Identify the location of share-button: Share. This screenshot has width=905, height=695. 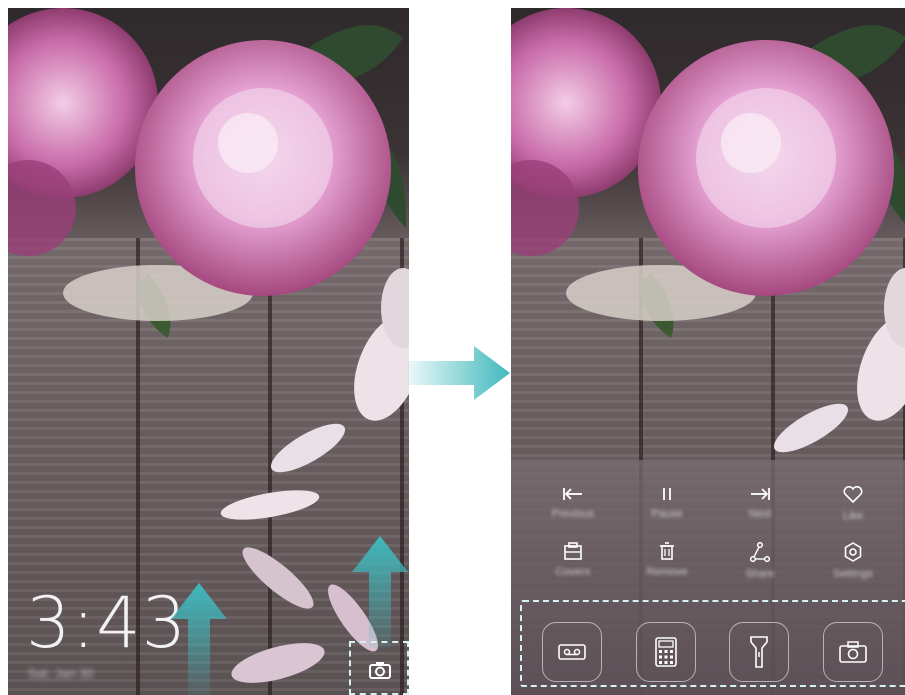
(760, 561).